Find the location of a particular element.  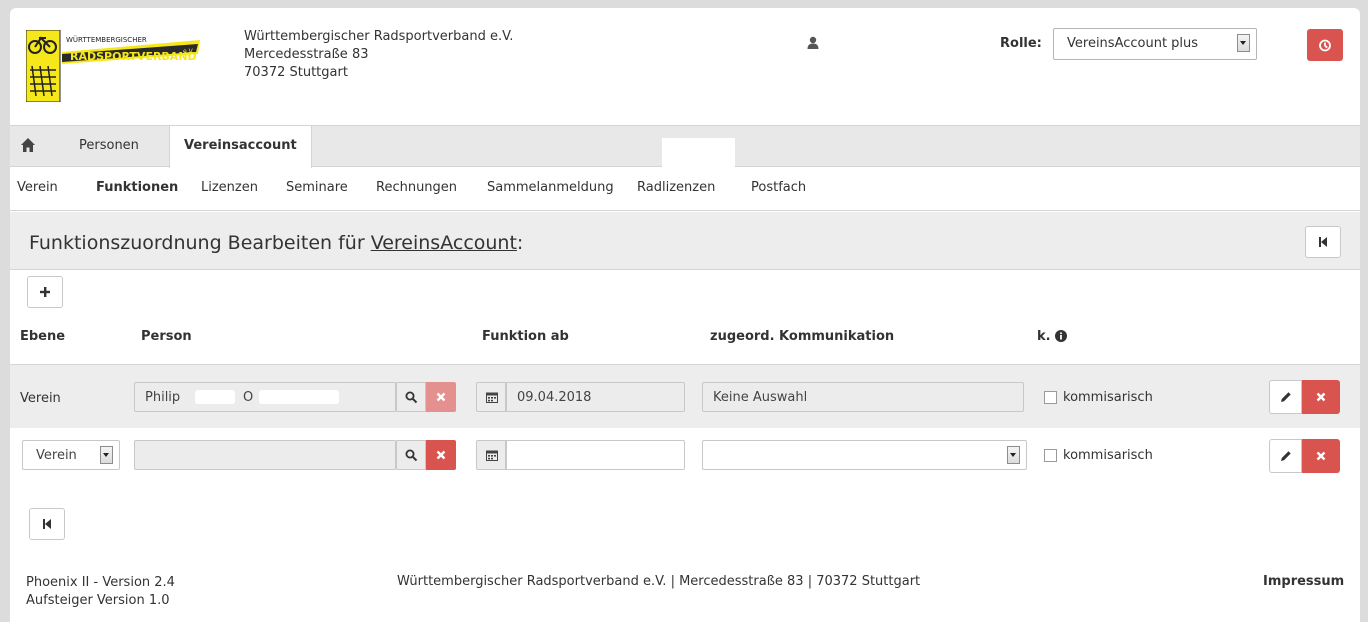

row1-person-first: Philip is located at coordinates (163, 397).